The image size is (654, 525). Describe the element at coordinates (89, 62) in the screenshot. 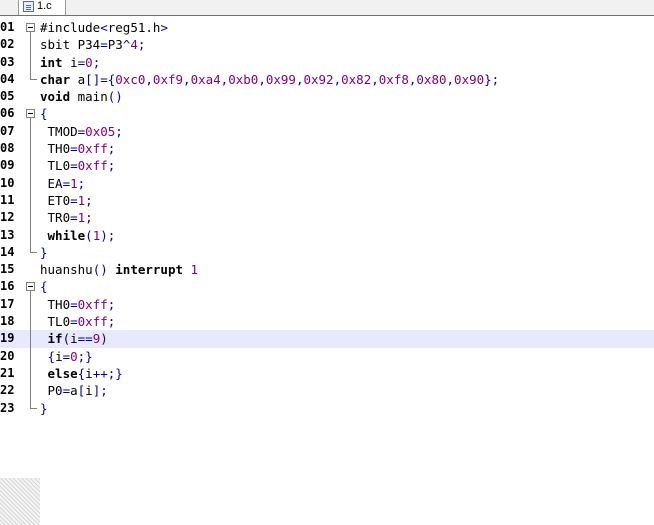

I see `code-token: 0` at that location.